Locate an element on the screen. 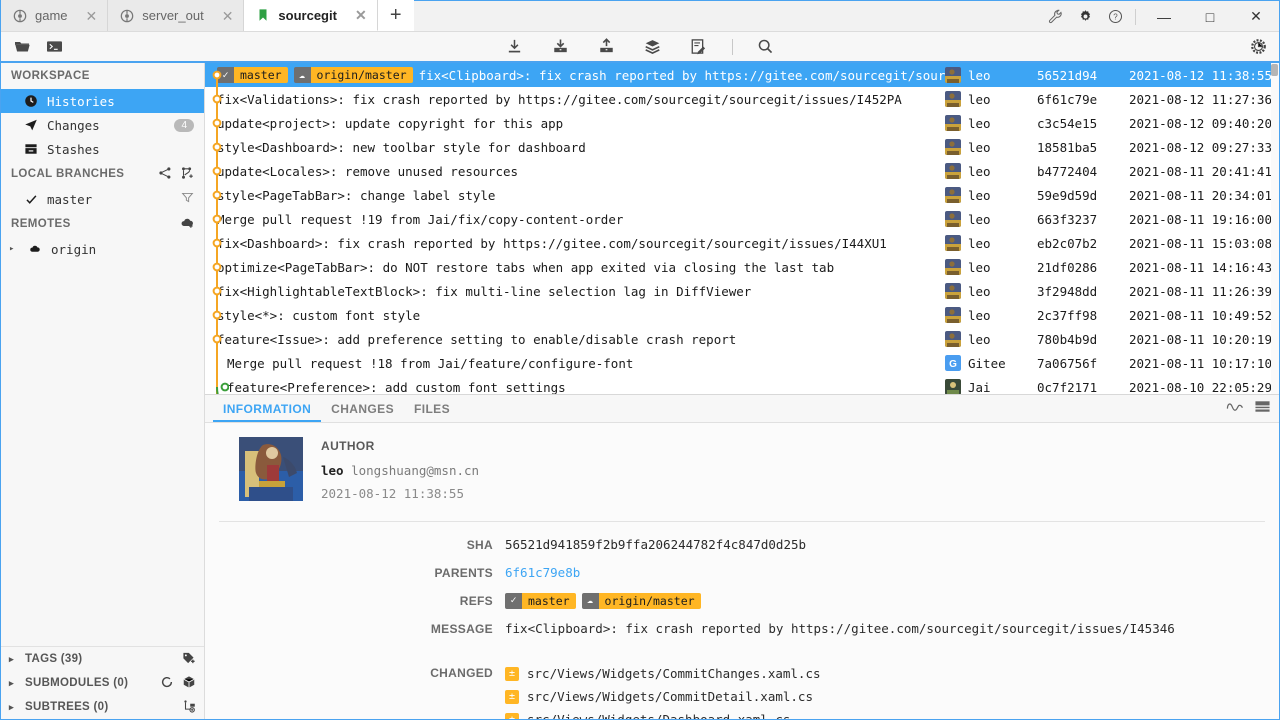 The height and width of the screenshot is (720, 1280). sidebar-branch-master: master is located at coordinates (102, 199).